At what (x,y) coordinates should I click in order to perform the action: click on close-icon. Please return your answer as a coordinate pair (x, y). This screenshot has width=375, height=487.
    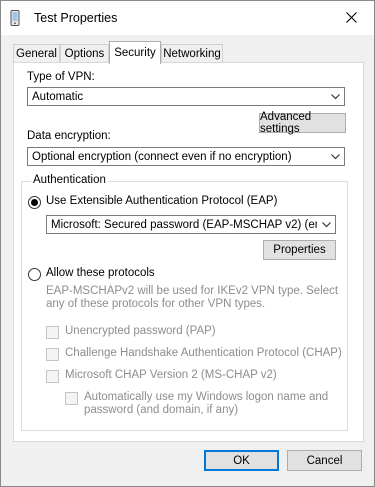
    Looking at the image, I should click on (351, 17).